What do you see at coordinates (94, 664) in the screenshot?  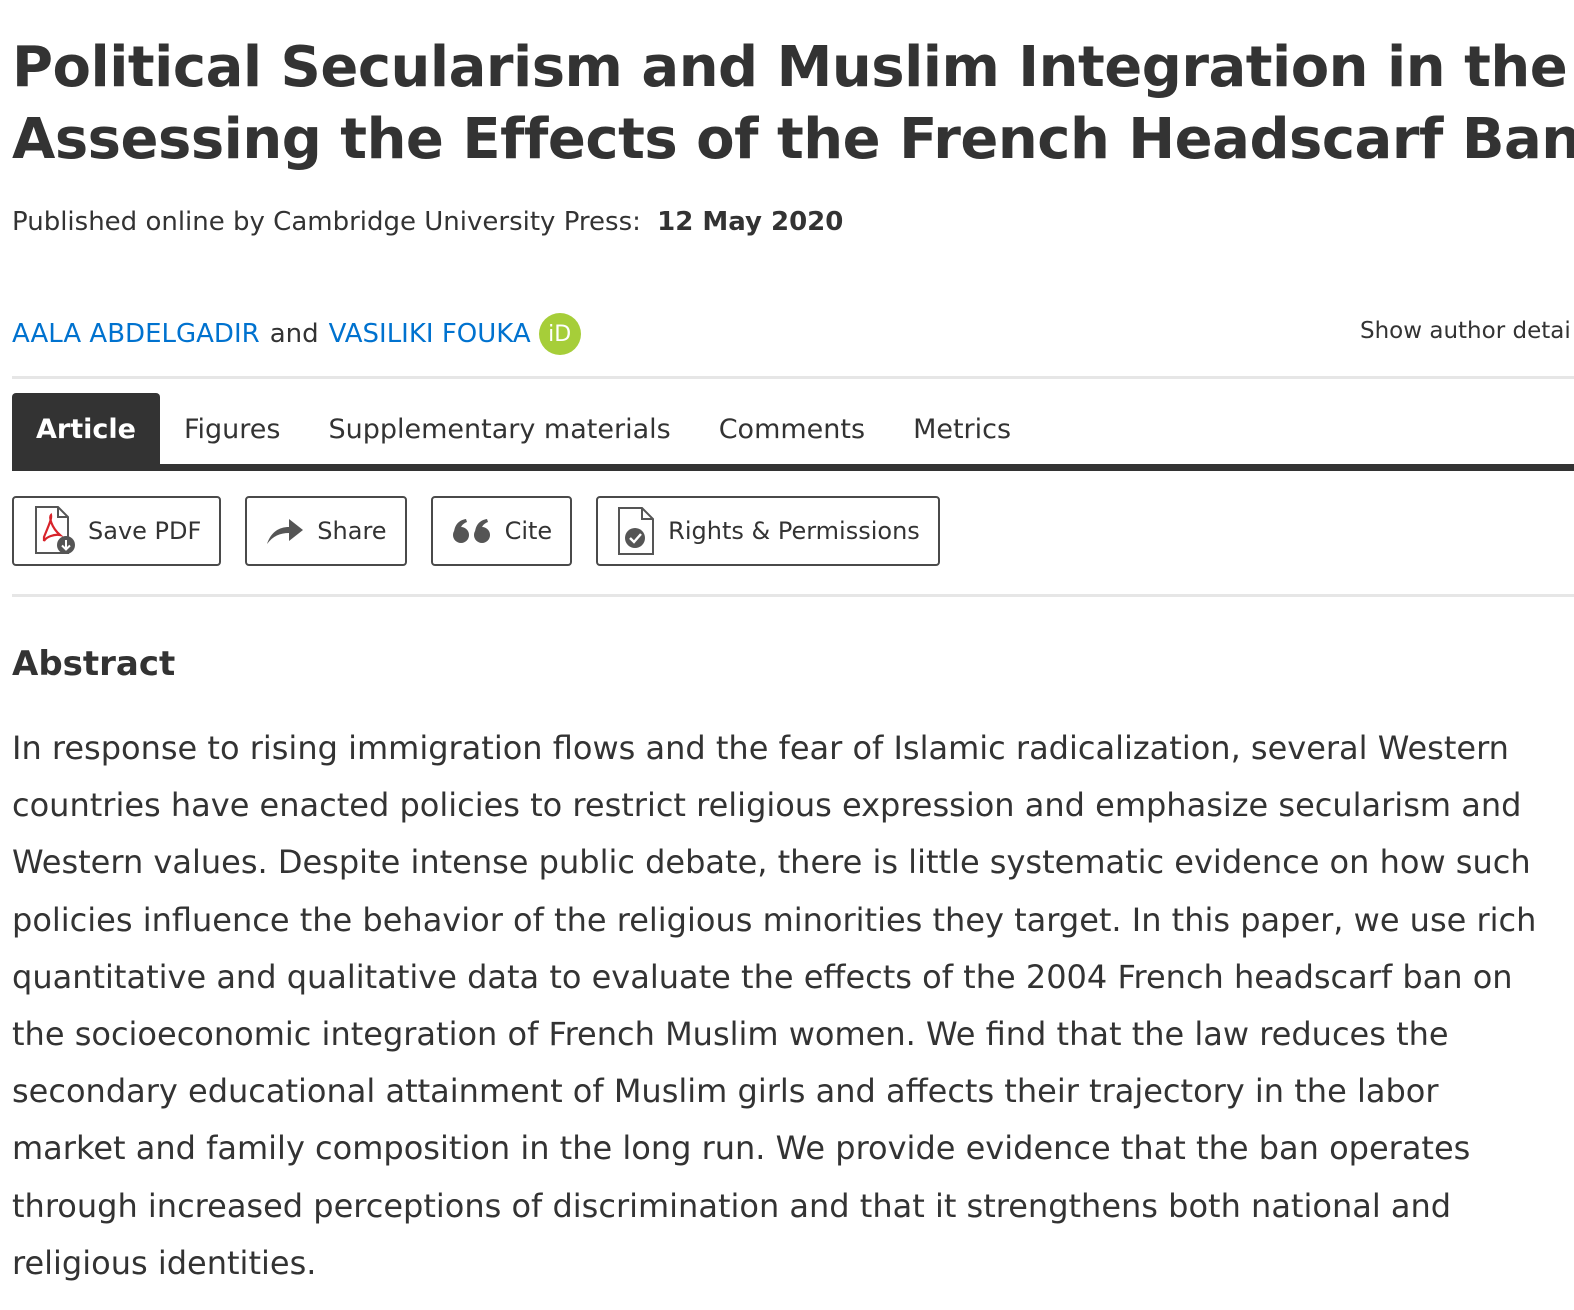 I see `abstract-heading: Abstract` at bounding box center [94, 664].